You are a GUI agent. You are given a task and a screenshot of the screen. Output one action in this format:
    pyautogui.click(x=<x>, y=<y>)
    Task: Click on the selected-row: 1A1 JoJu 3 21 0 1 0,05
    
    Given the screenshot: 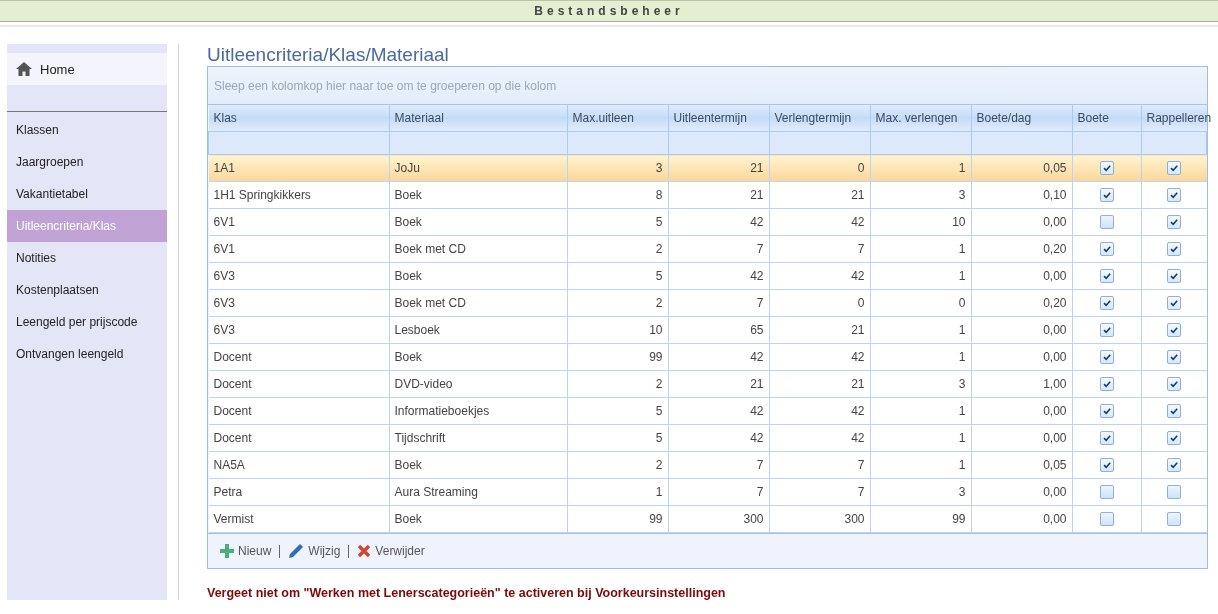 What is the action you would take?
    pyautogui.click(x=707, y=168)
    